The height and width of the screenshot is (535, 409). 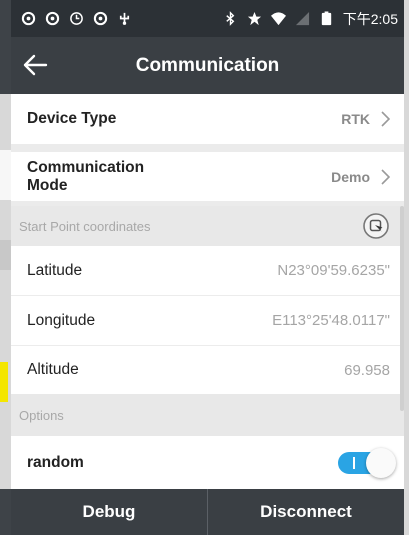 I want to click on longitude-row: Longitude E113°25'48.0117", so click(x=207, y=320).